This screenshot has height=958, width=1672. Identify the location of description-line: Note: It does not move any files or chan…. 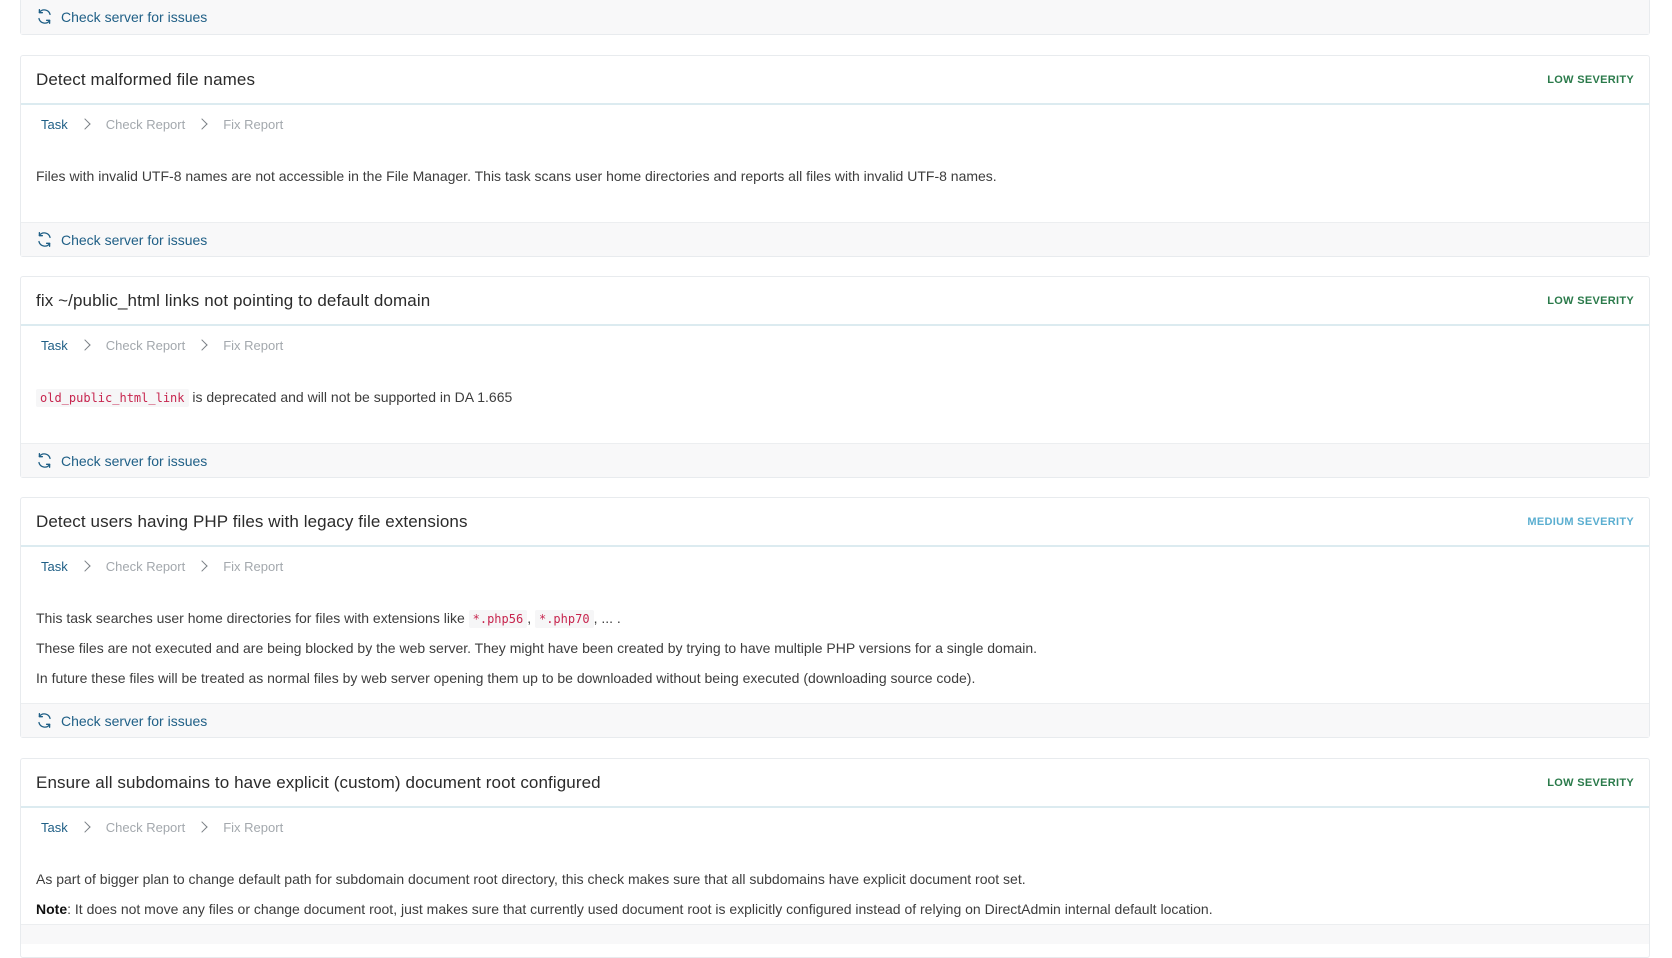
(835, 909).